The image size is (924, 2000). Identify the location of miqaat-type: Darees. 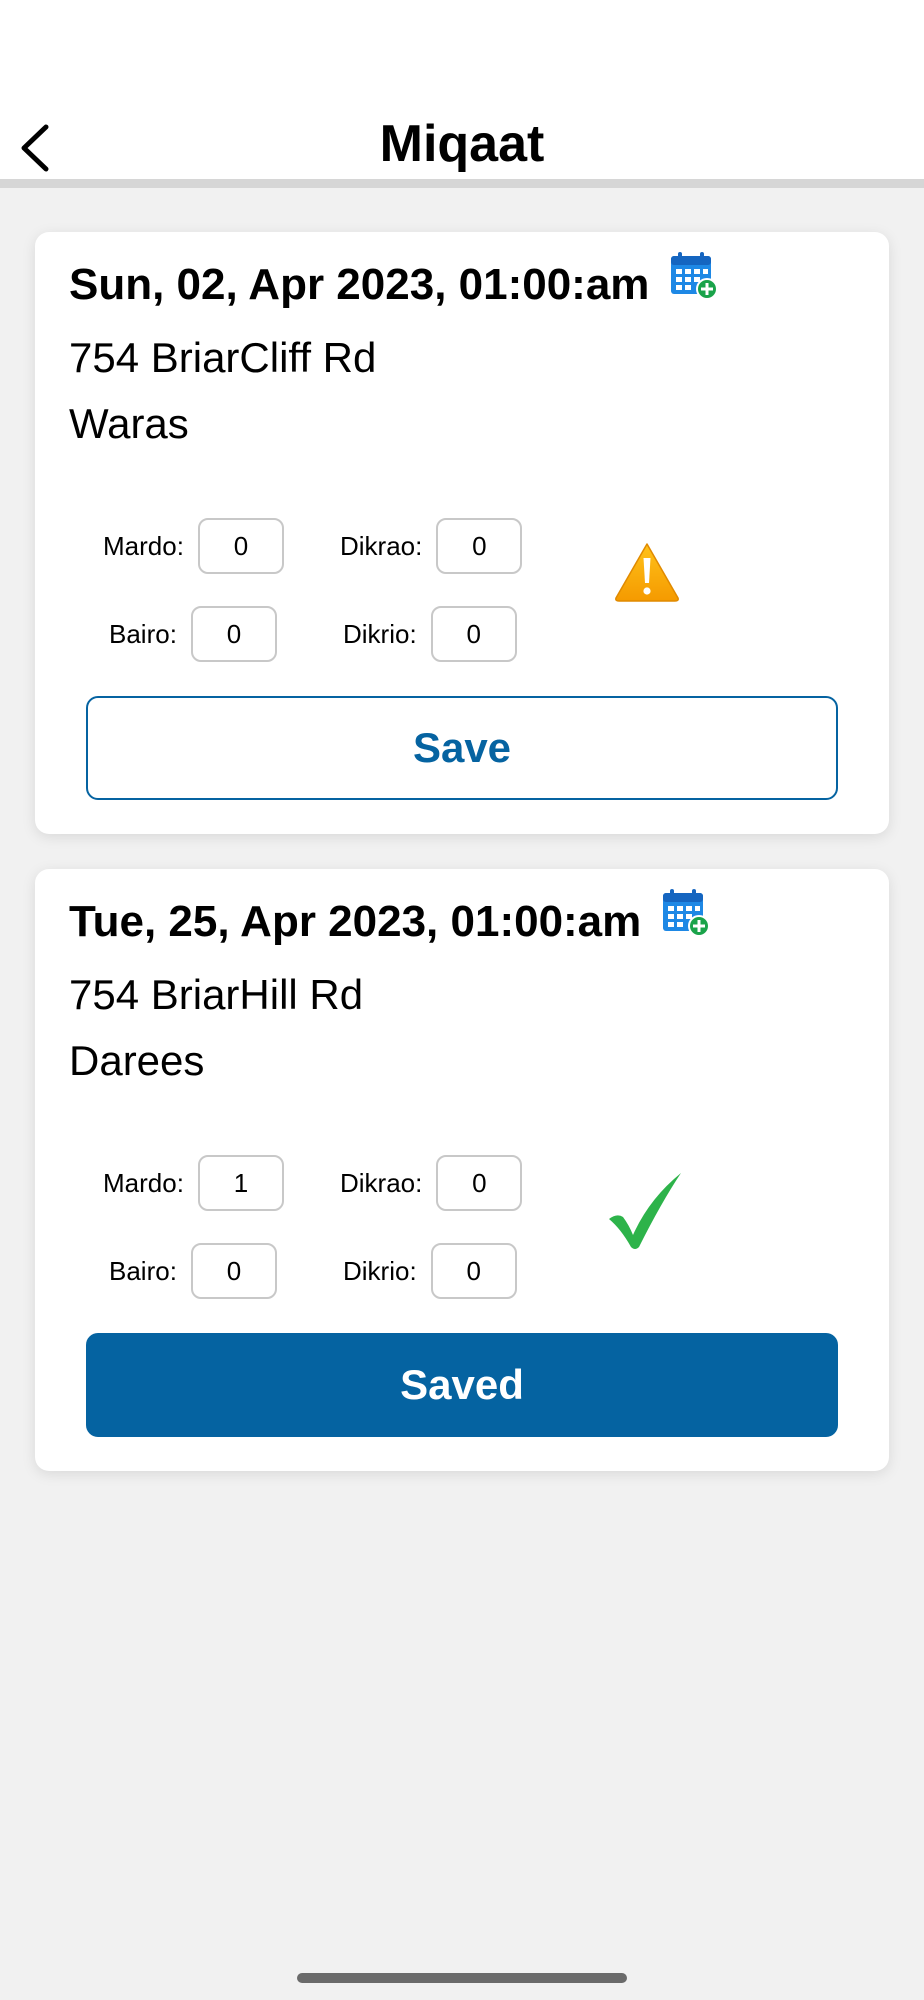
(137, 1060).